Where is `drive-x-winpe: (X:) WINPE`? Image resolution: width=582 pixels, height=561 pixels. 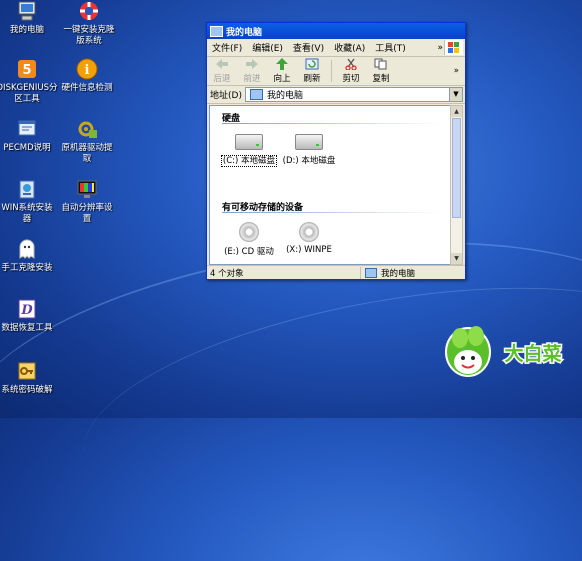 drive-x-winpe: (X:) WINPE is located at coordinates (309, 238).